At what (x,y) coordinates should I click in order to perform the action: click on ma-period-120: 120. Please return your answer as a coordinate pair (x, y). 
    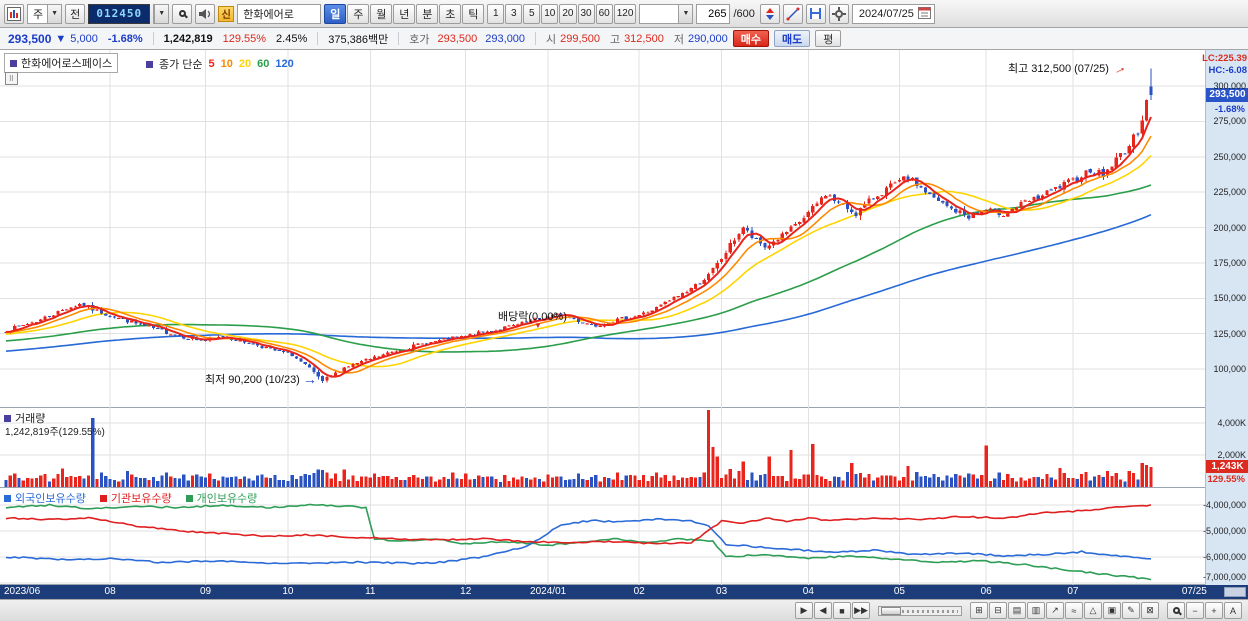
    Looking at the image, I should click on (284, 64).